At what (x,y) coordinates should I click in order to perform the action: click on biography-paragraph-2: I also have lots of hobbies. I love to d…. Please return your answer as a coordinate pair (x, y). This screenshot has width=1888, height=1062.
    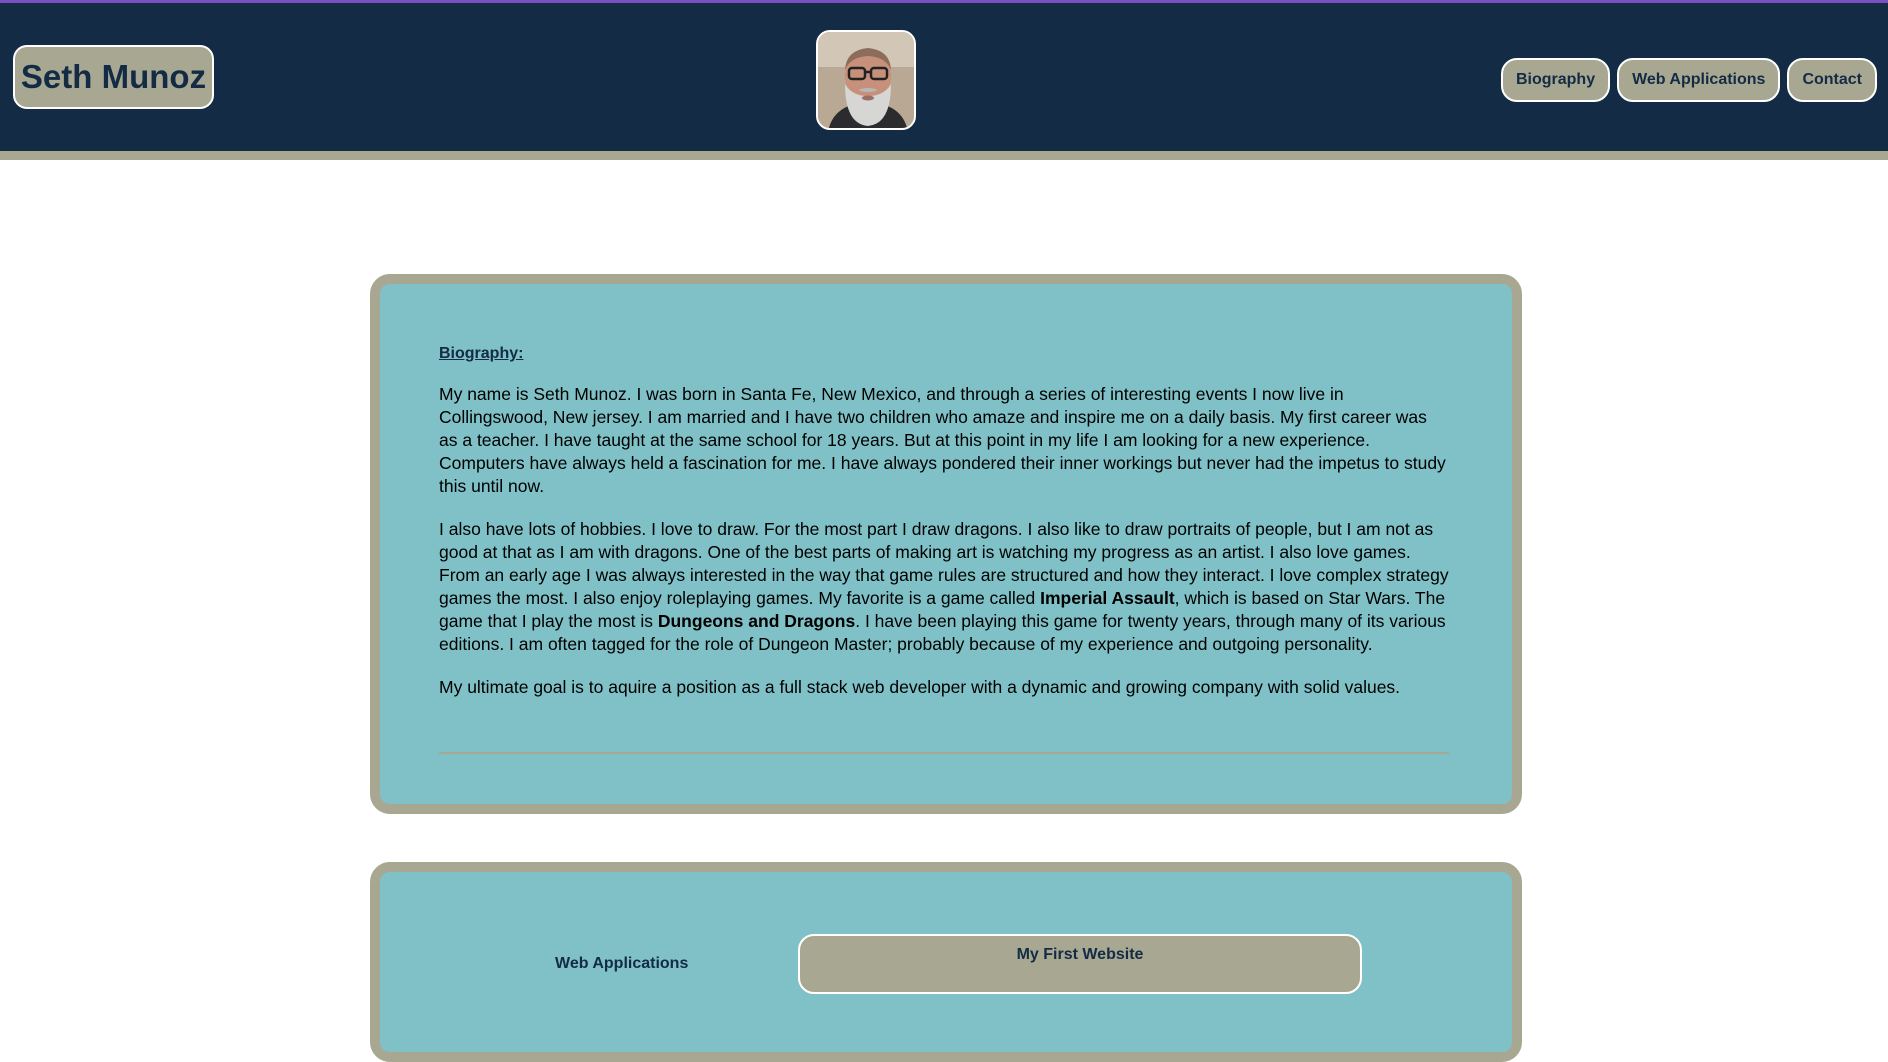
    Looking at the image, I should click on (944, 587).